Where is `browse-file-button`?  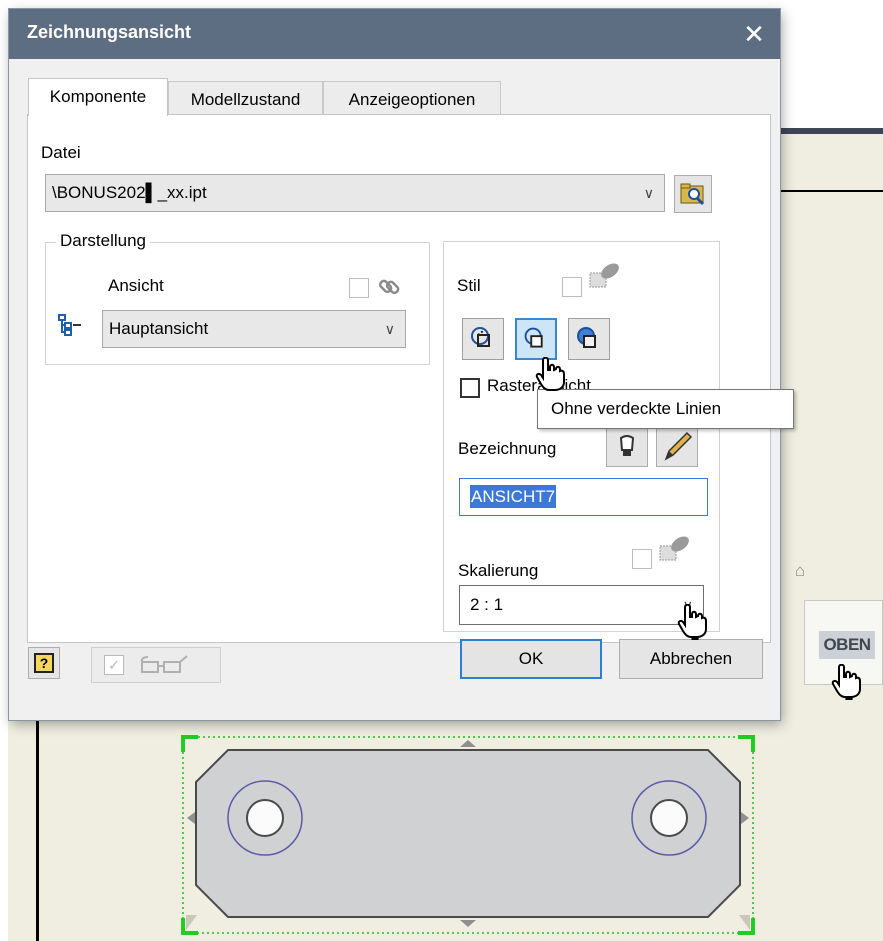 browse-file-button is located at coordinates (693, 194).